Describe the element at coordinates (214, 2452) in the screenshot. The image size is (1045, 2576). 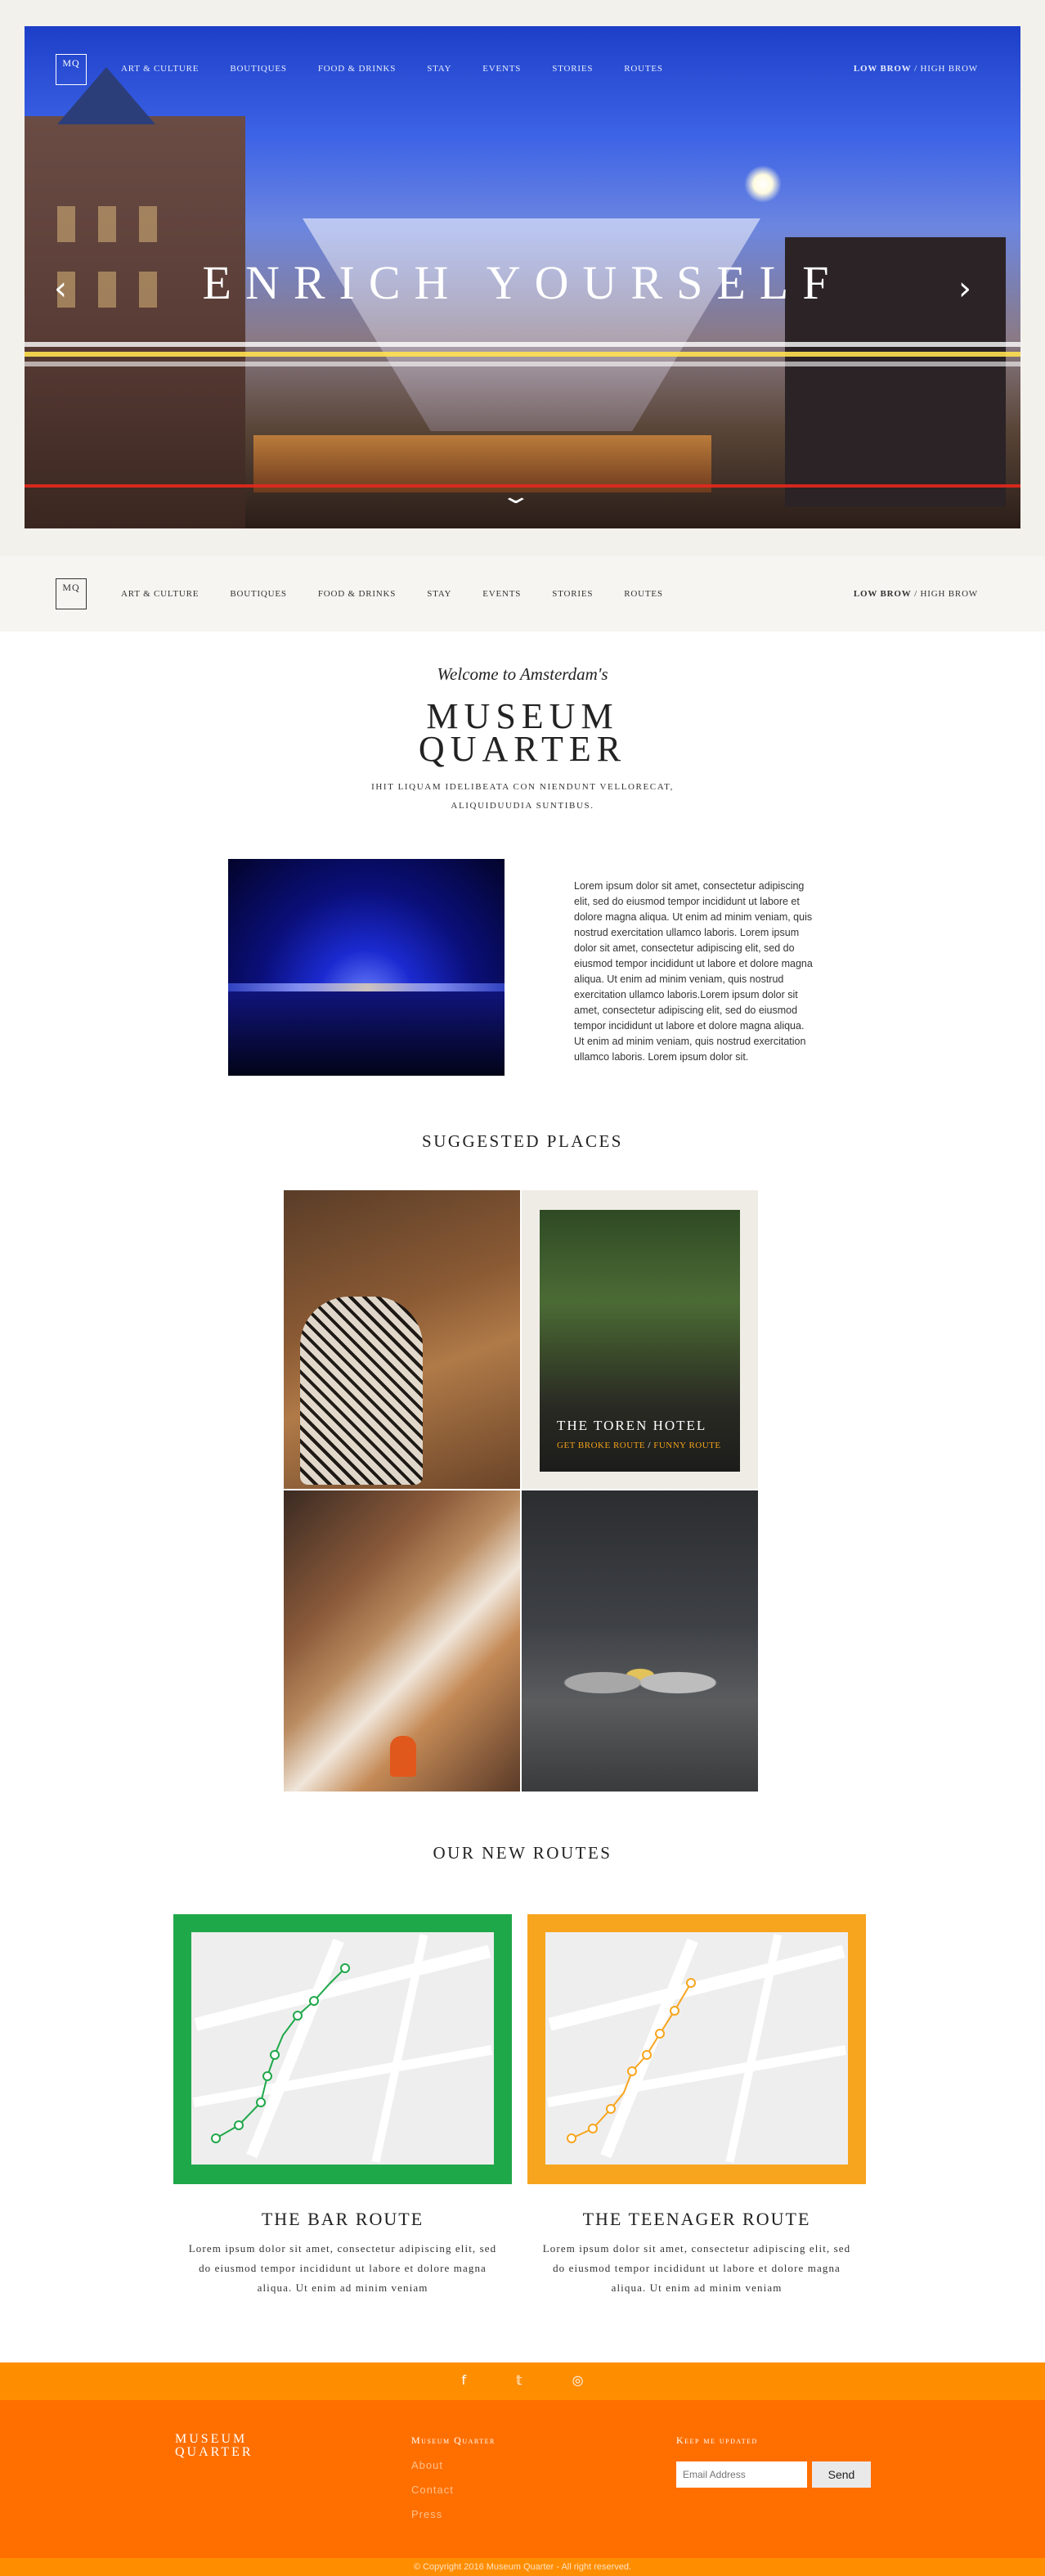
I see `footer-logo-line-2: QUARTER` at that location.